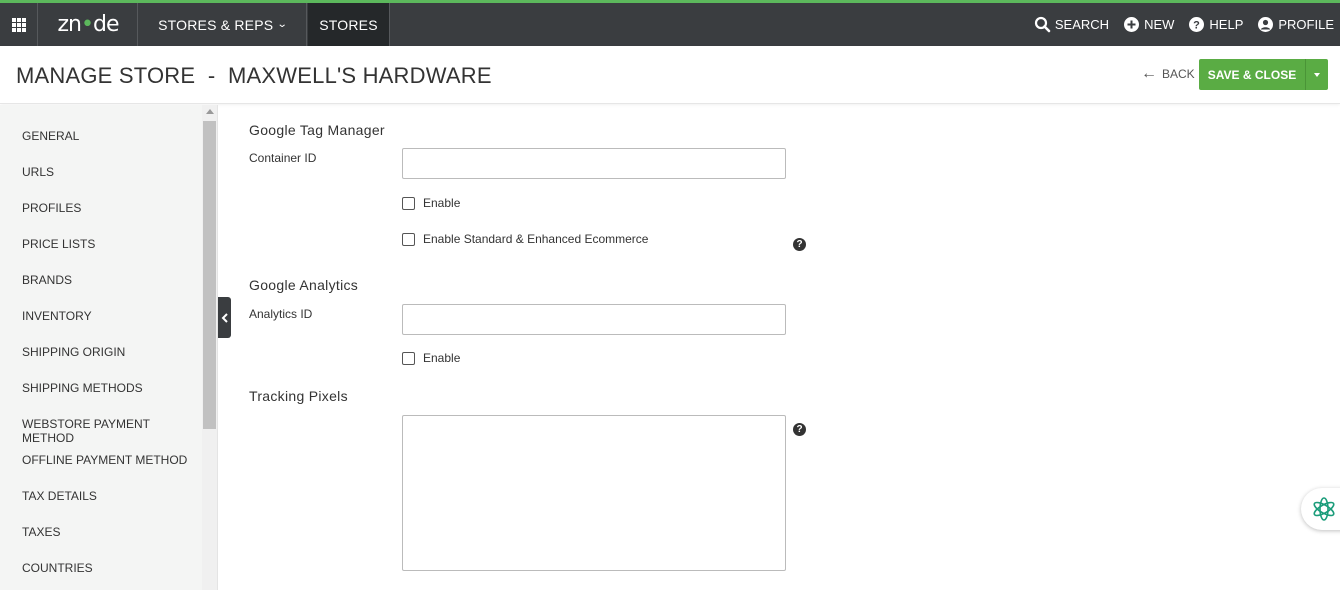 This screenshot has height=590, width=1340. I want to click on analytics-id-input, so click(594, 319).